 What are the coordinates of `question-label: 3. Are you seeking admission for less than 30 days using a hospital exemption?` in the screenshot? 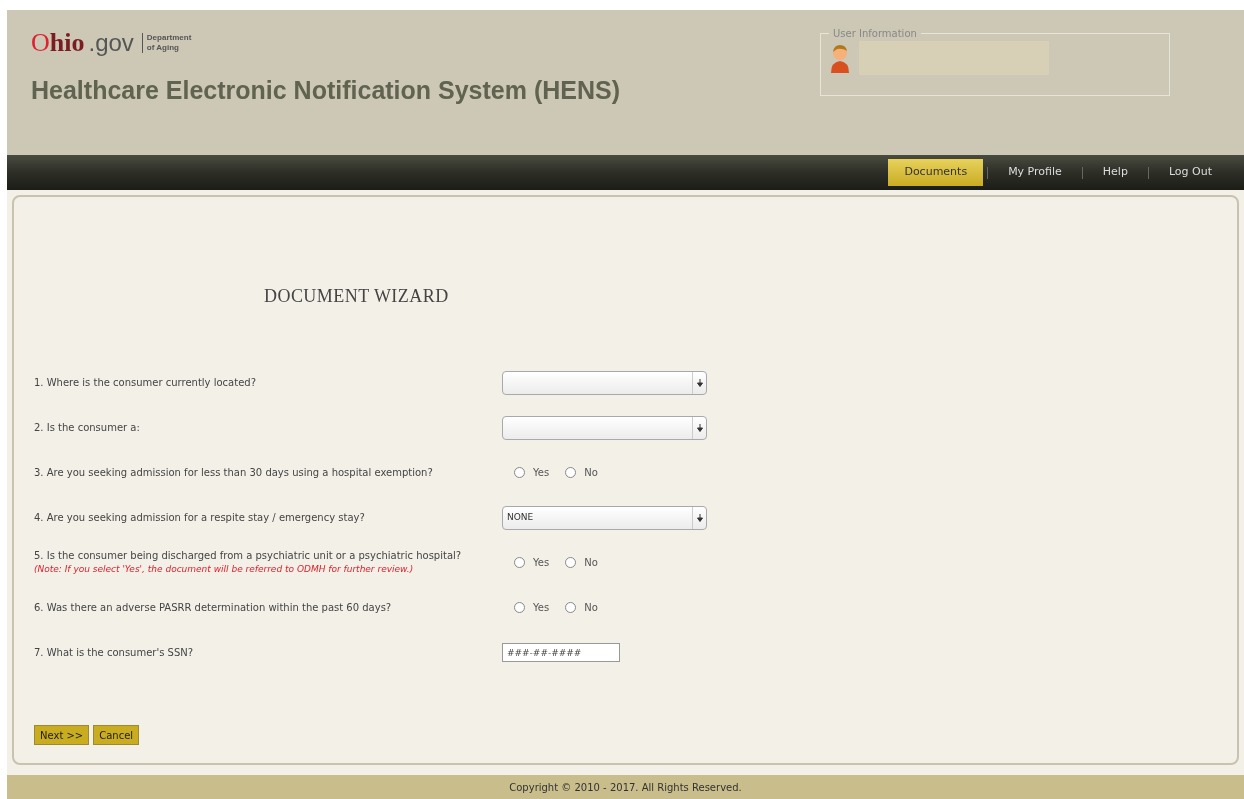 It's located at (234, 473).